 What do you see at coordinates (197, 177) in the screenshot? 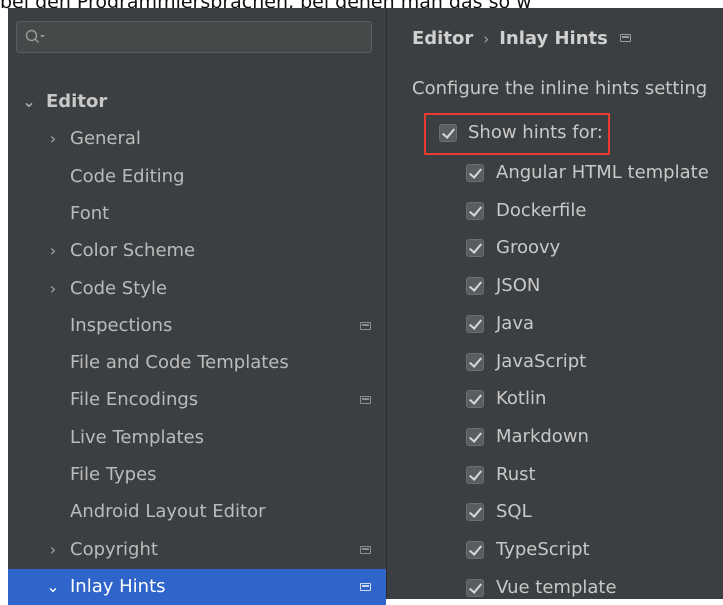
I see `sidebar-item-code-editing: Code Editing` at bounding box center [197, 177].